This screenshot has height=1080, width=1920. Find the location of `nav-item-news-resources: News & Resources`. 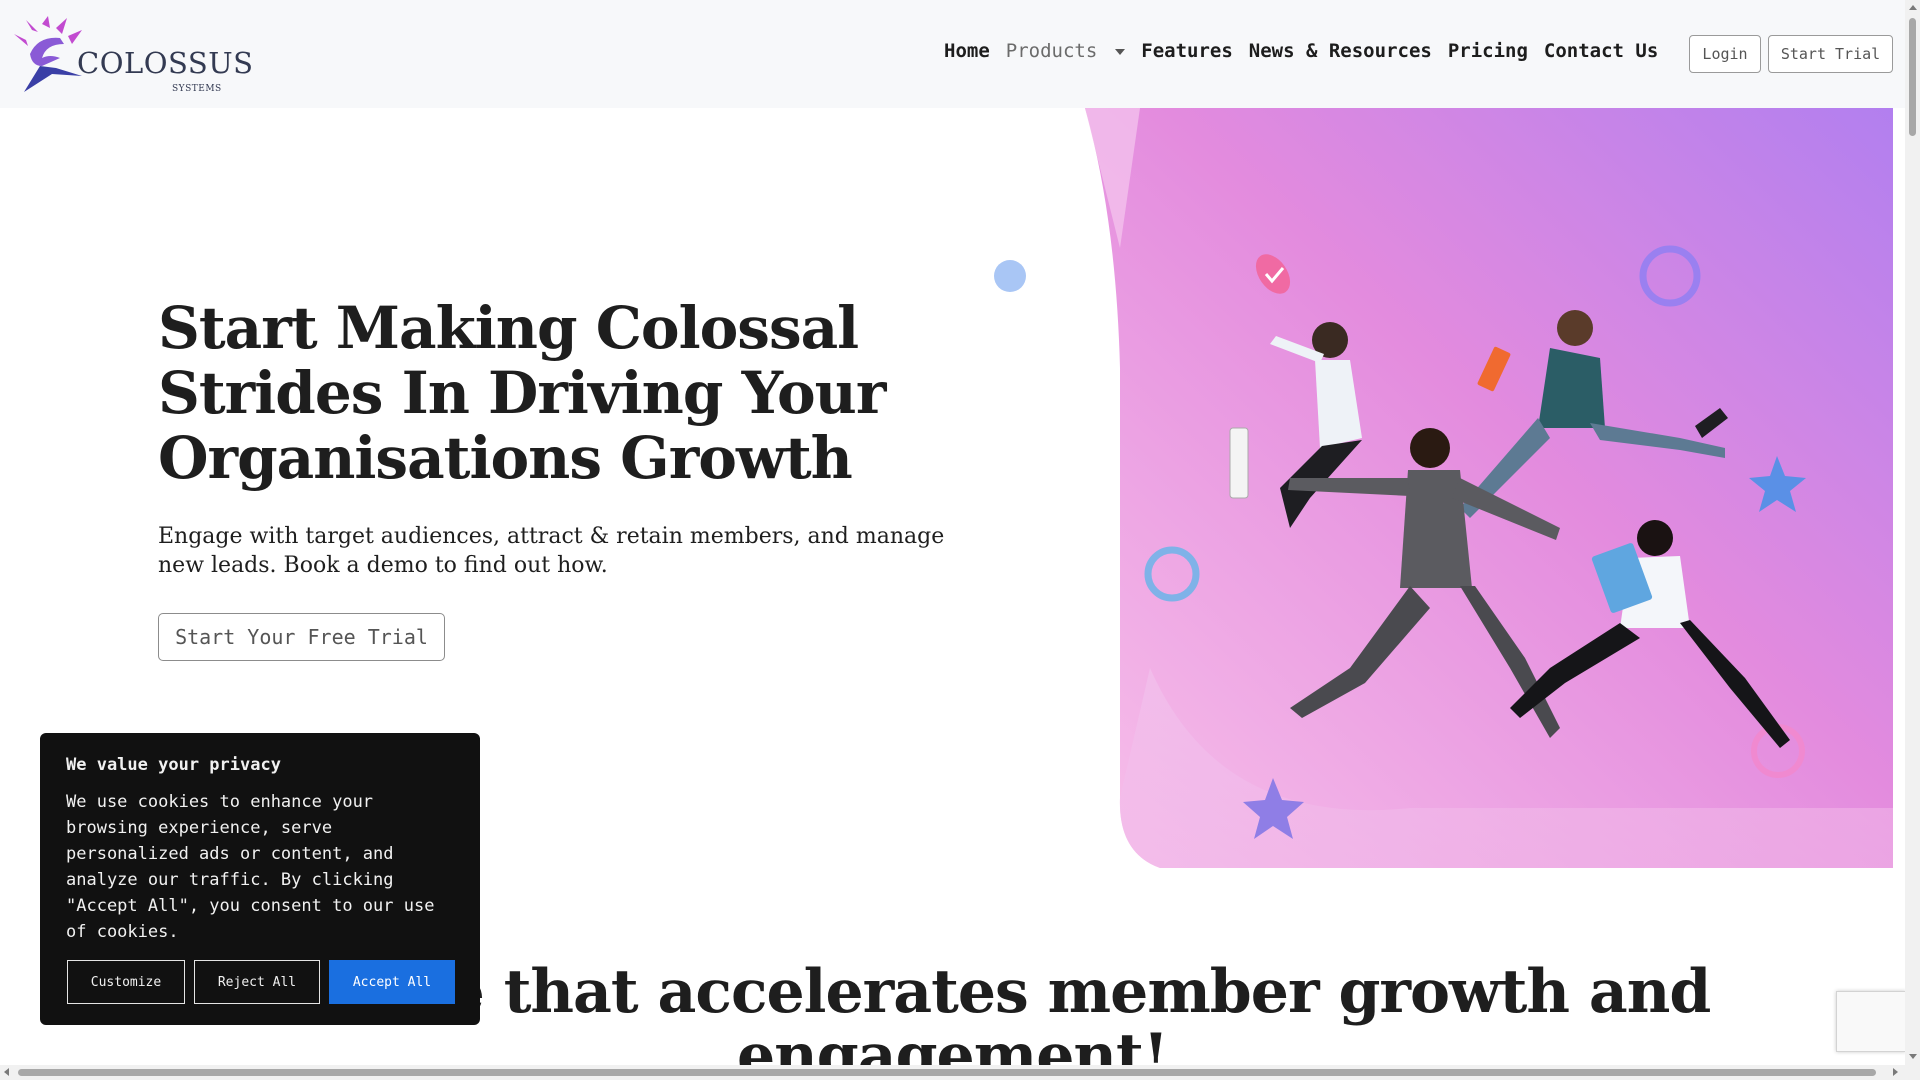

nav-item-news-resources: News & Resources is located at coordinates (1340, 51).